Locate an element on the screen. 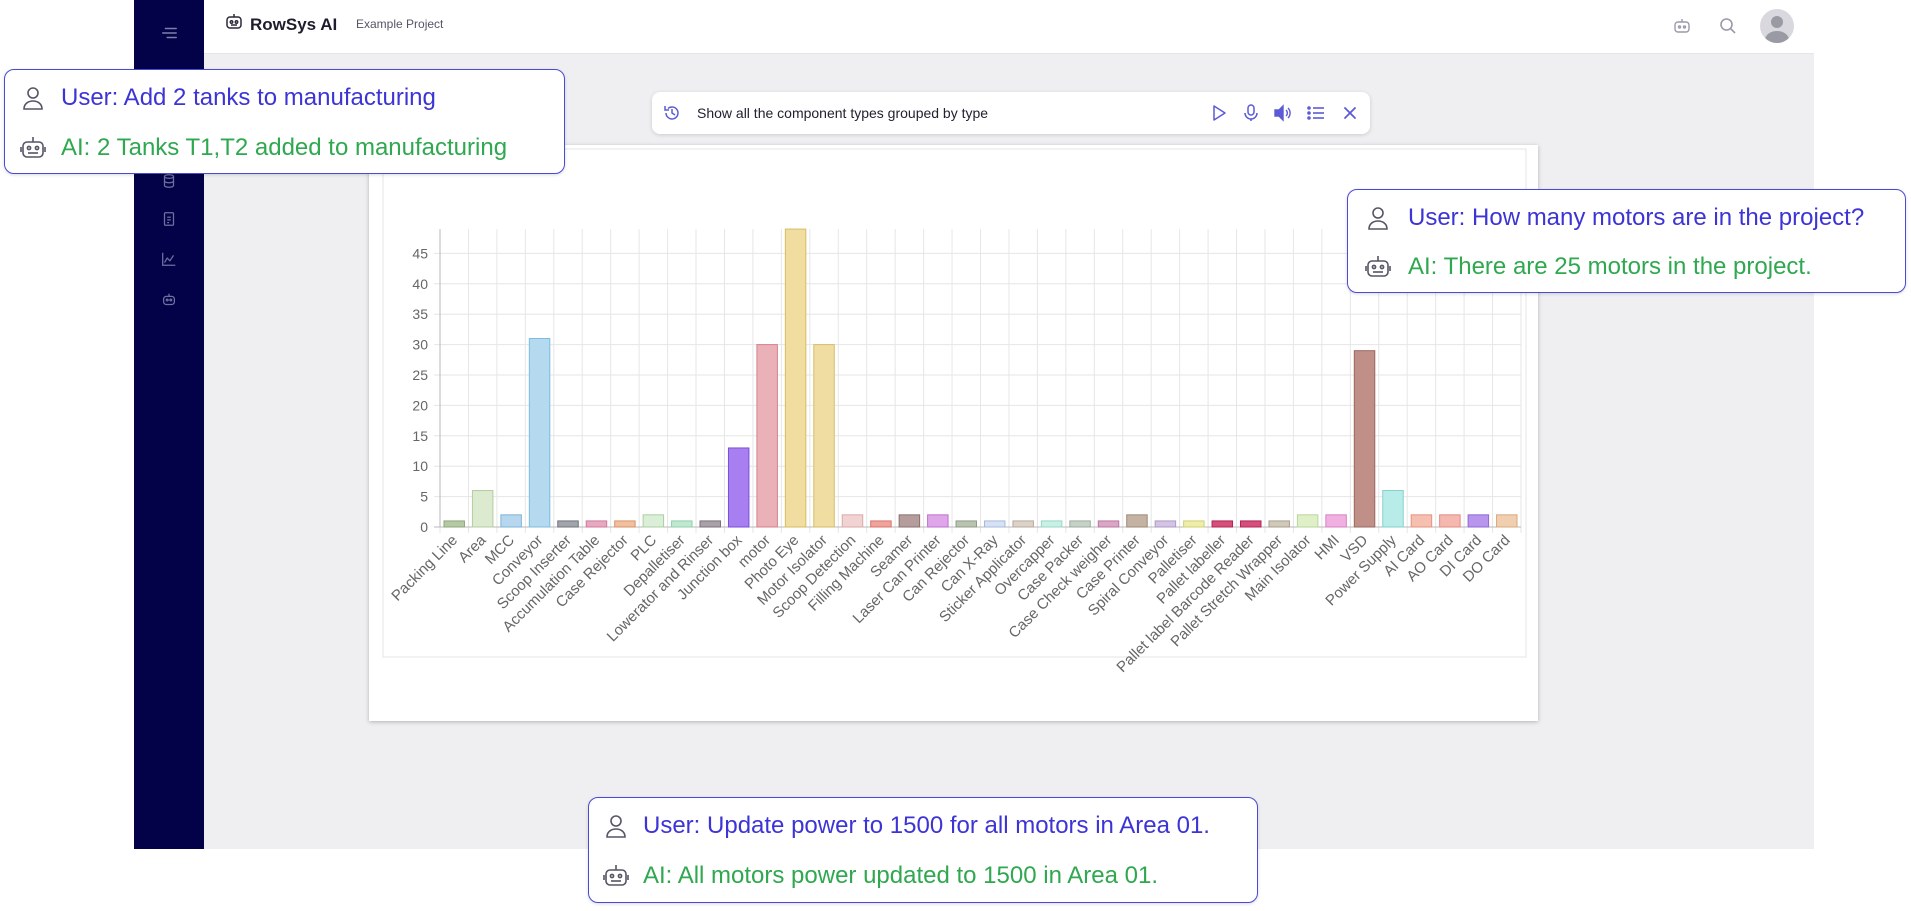 The image size is (1911, 911). robot-logo-icon is located at coordinates (234, 24).